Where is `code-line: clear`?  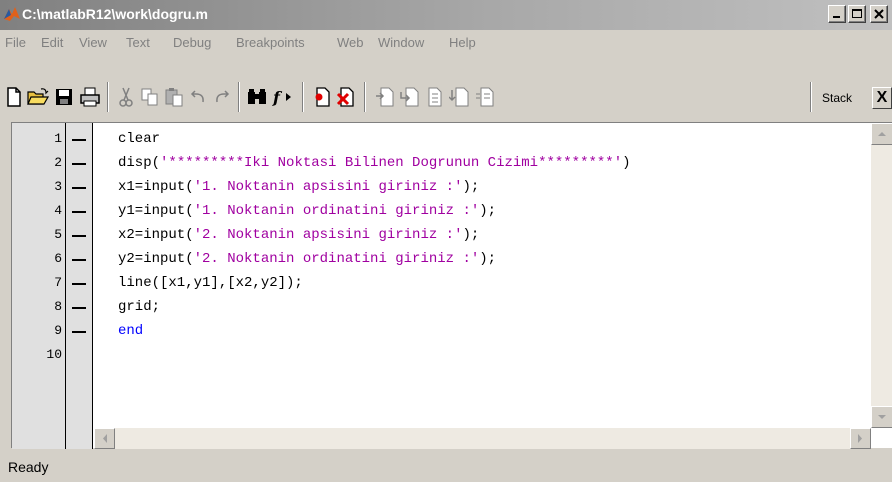 code-line: clear is located at coordinates (139, 139).